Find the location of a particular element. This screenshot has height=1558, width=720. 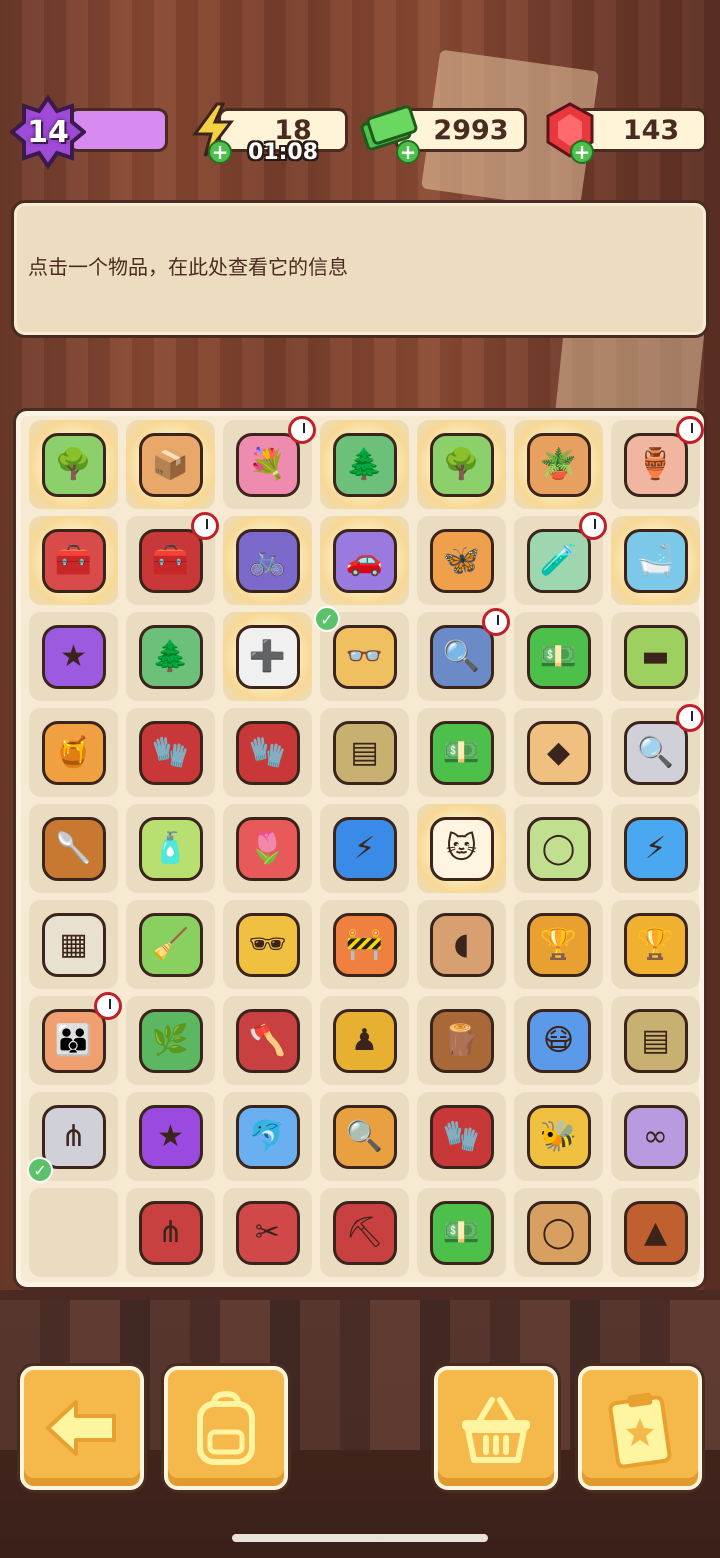

red-toolbox-item: 🧰 is located at coordinates (73, 560).